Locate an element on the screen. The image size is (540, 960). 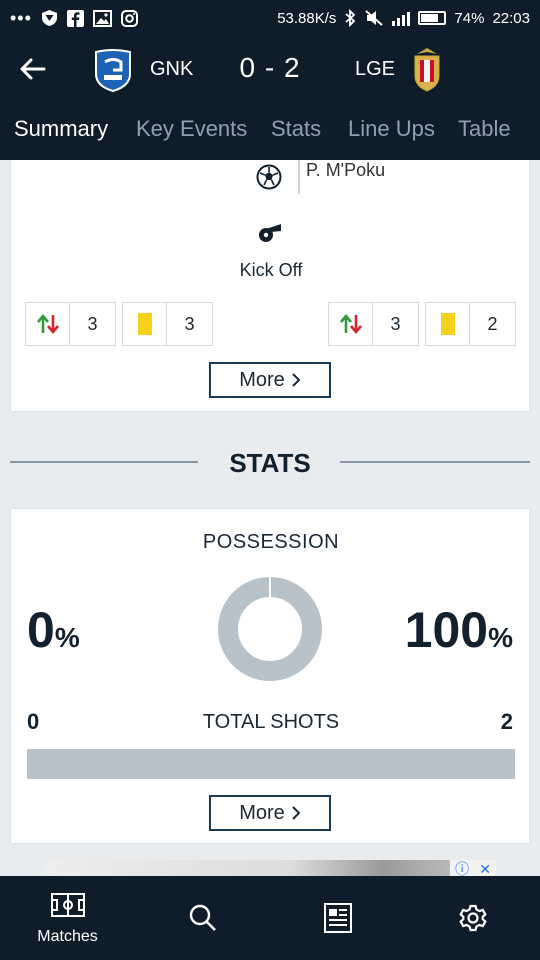
status-bar: ••• 53.88K/s 74% 22:03 is located at coordinates (270, 18).